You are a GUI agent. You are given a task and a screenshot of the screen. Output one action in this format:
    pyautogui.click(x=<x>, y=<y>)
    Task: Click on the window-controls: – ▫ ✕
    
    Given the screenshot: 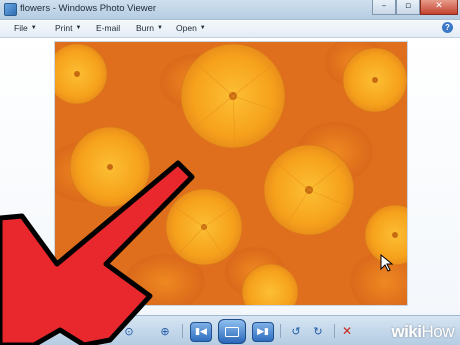 What is the action you would take?
    pyautogui.click(x=415, y=8)
    